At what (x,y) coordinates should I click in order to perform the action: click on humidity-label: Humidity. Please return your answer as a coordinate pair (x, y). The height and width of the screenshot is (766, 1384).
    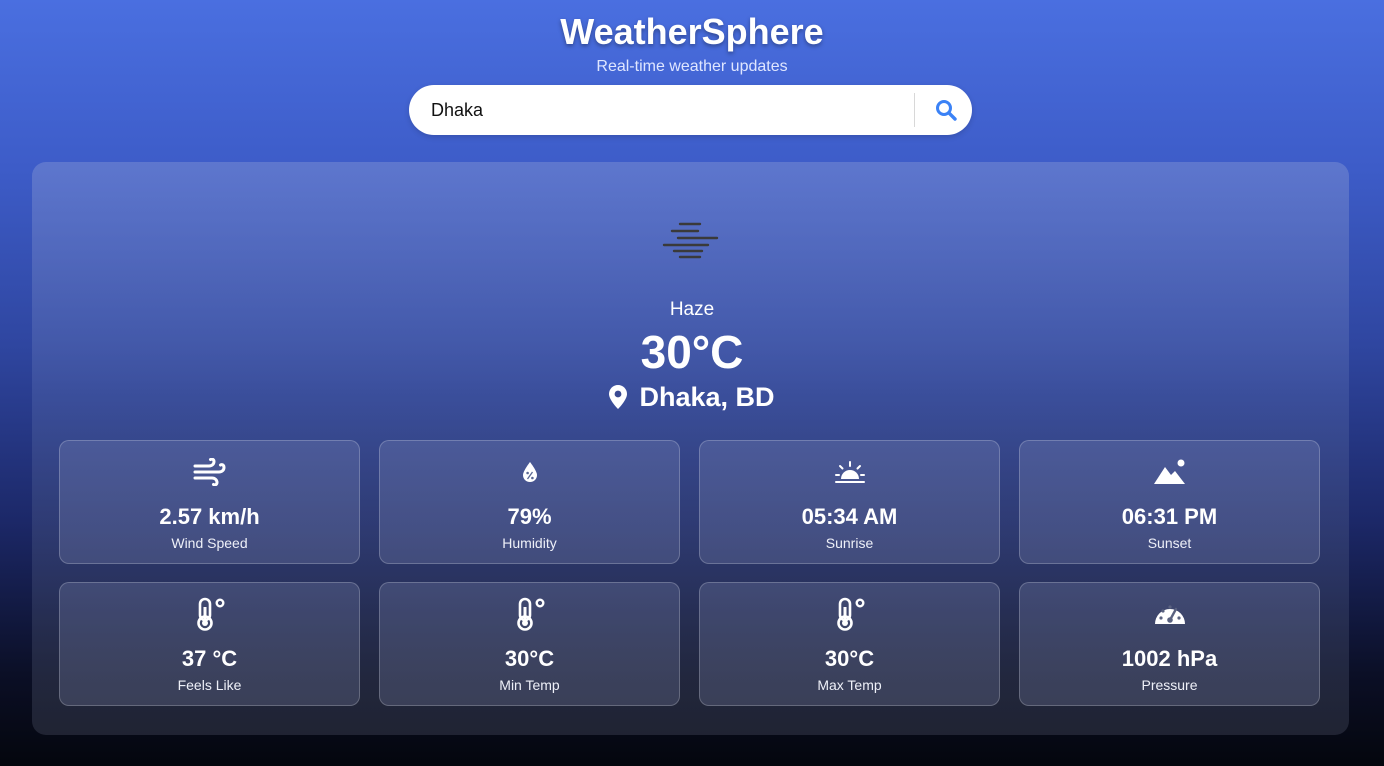
    Looking at the image, I should click on (529, 543).